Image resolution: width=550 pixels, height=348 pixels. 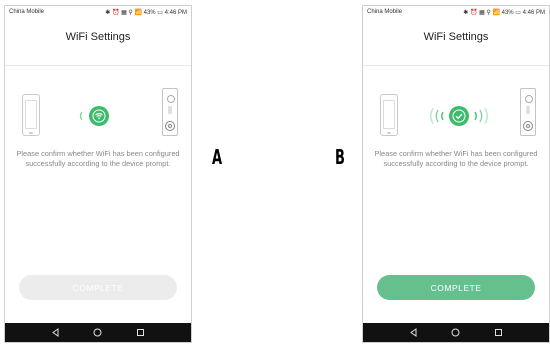 I want to click on check-icon, so click(x=459, y=116).